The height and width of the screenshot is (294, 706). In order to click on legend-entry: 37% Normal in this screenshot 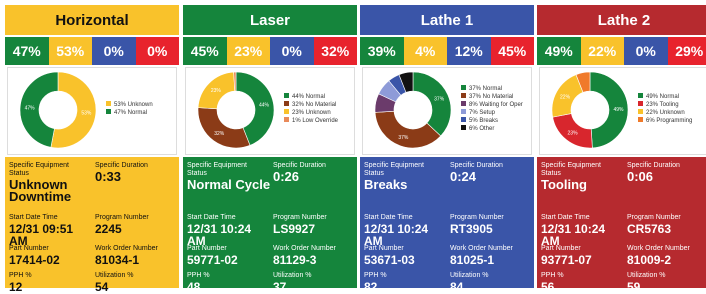, I will do `click(485, 89)`.